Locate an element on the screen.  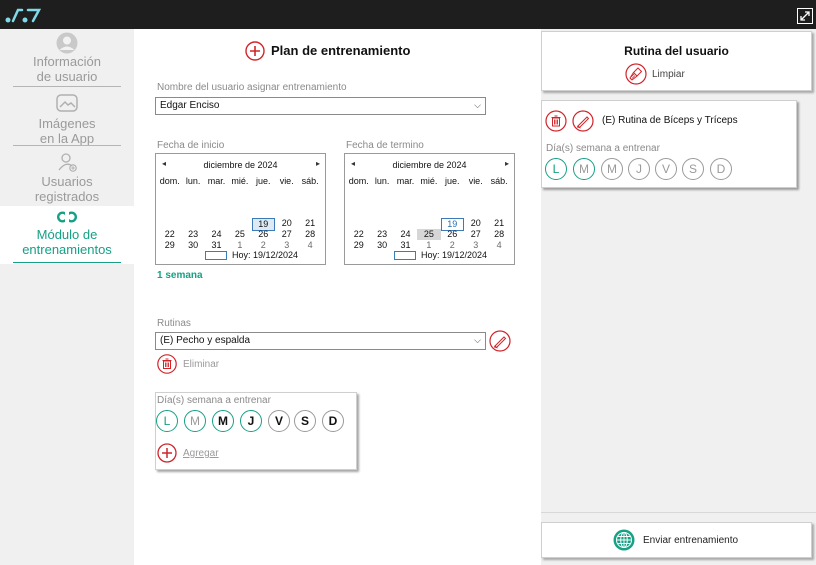
clear-brush-icon is located at coordinates (636, 74).